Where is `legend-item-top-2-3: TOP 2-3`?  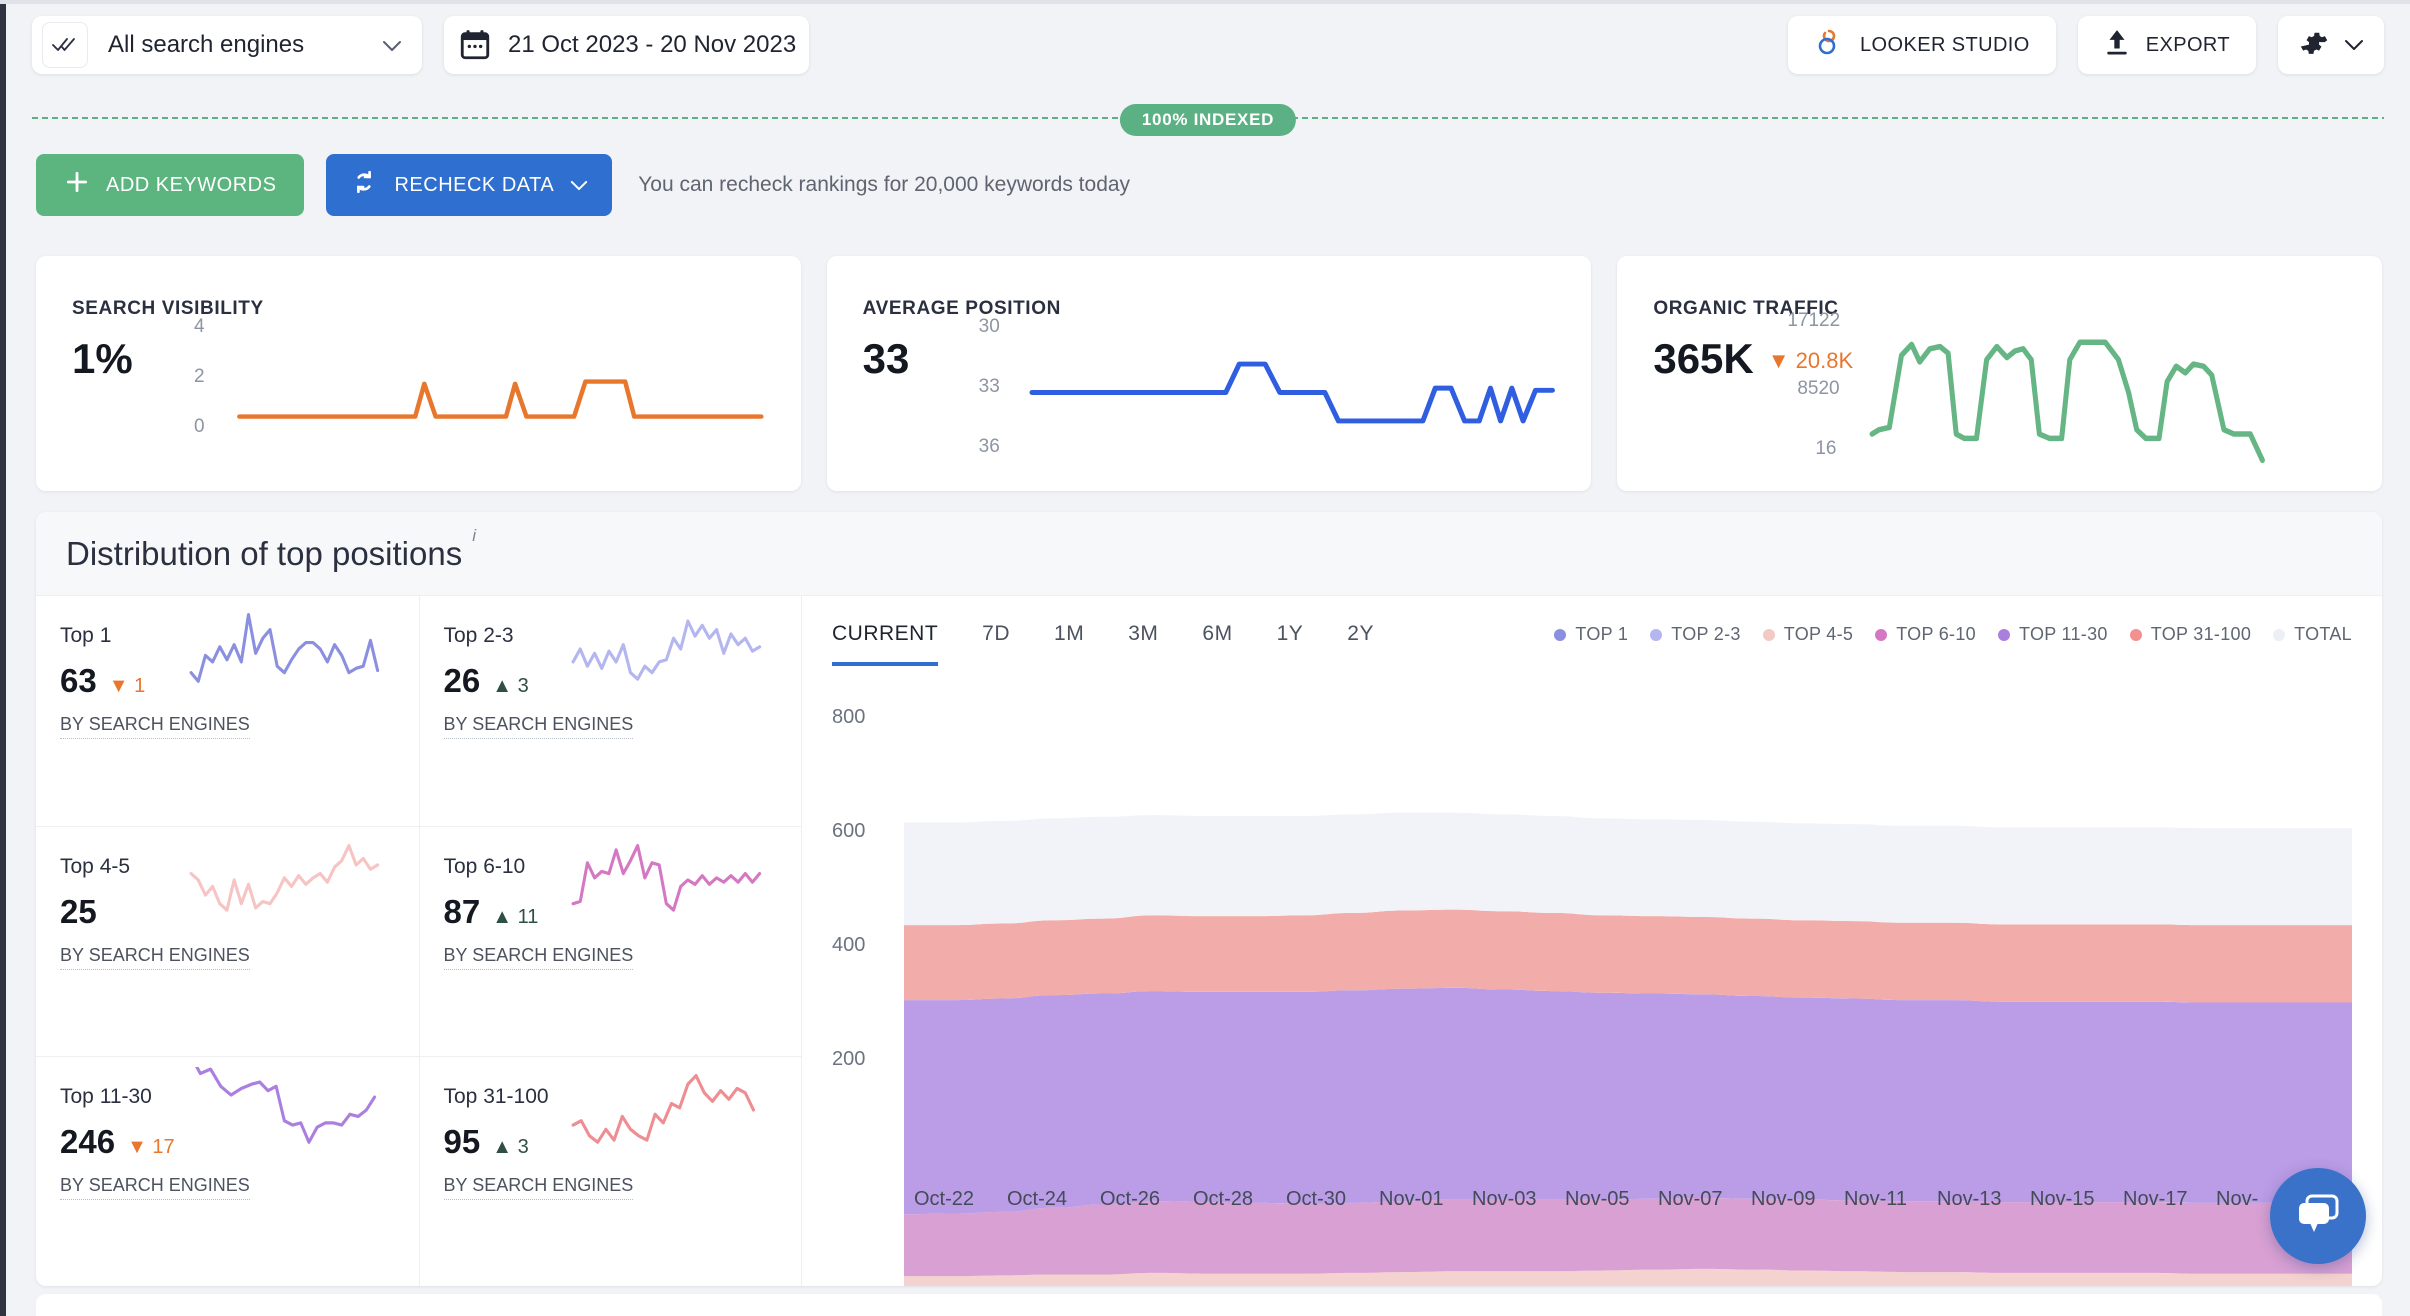
legend-item-top-2-3: TOP 2-3 is located at coordinates (1695, 634).